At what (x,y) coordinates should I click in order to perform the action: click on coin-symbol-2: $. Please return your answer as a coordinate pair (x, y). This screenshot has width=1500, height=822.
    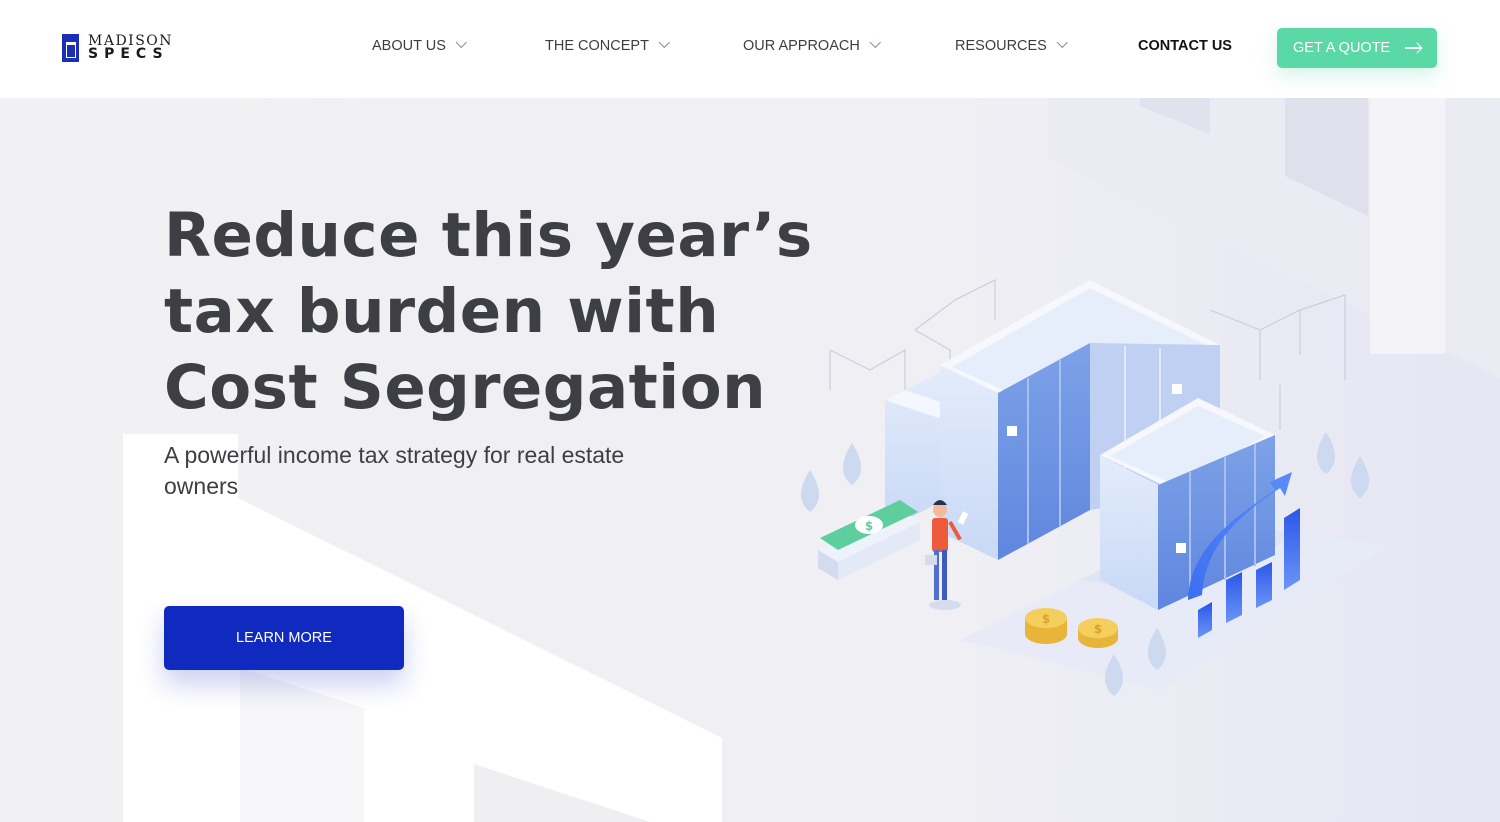
    Looking at the image, I should click on (1098, 629).